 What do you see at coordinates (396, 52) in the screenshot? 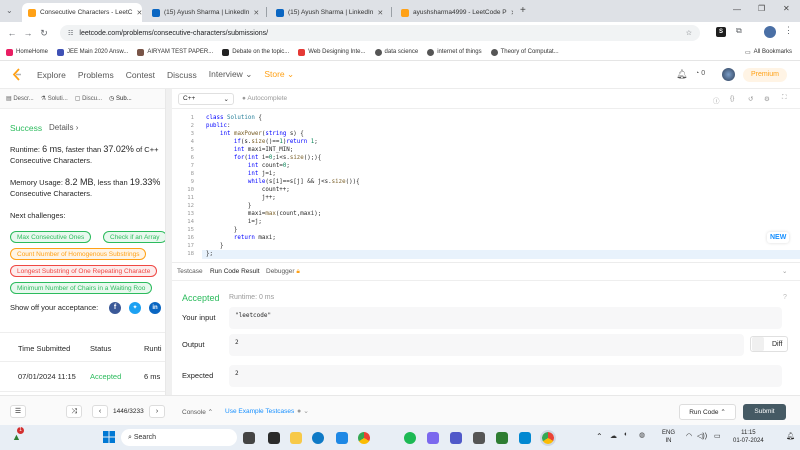
I see `bookmark-item: data science` at bounding box center [396, 52].